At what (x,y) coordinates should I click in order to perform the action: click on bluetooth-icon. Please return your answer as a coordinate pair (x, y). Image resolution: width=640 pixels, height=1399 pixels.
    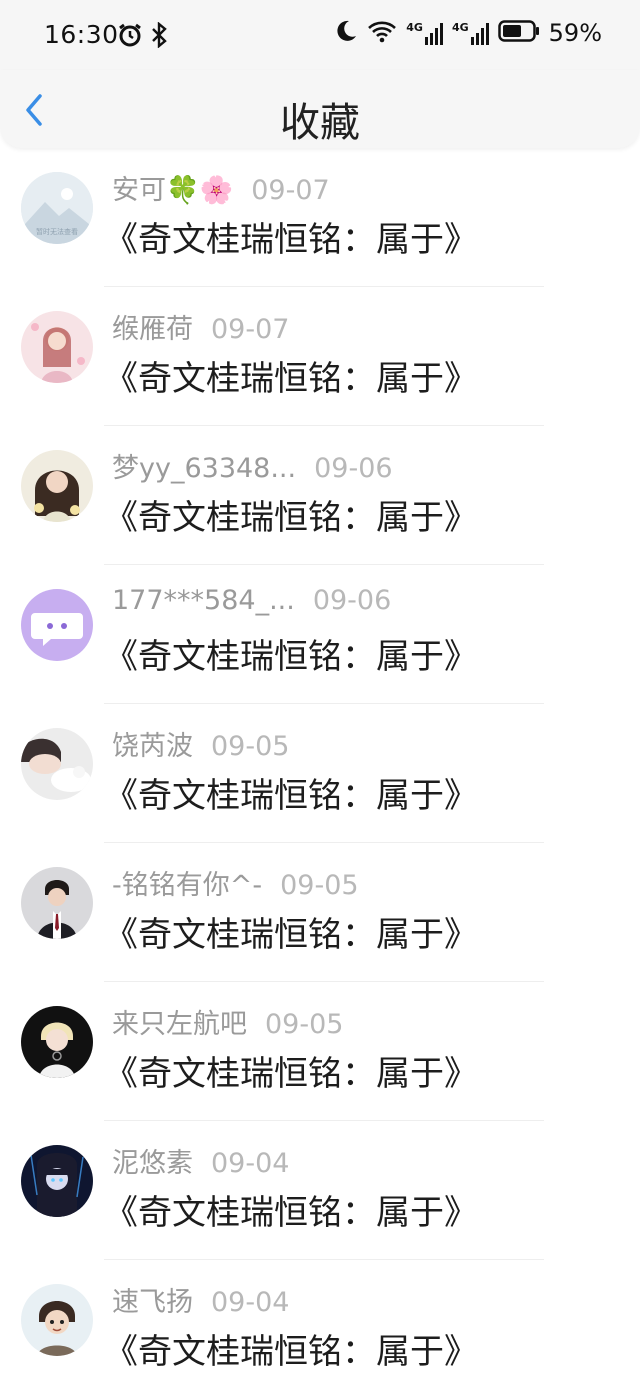
    Looking at the image, I should click on (159, 36).